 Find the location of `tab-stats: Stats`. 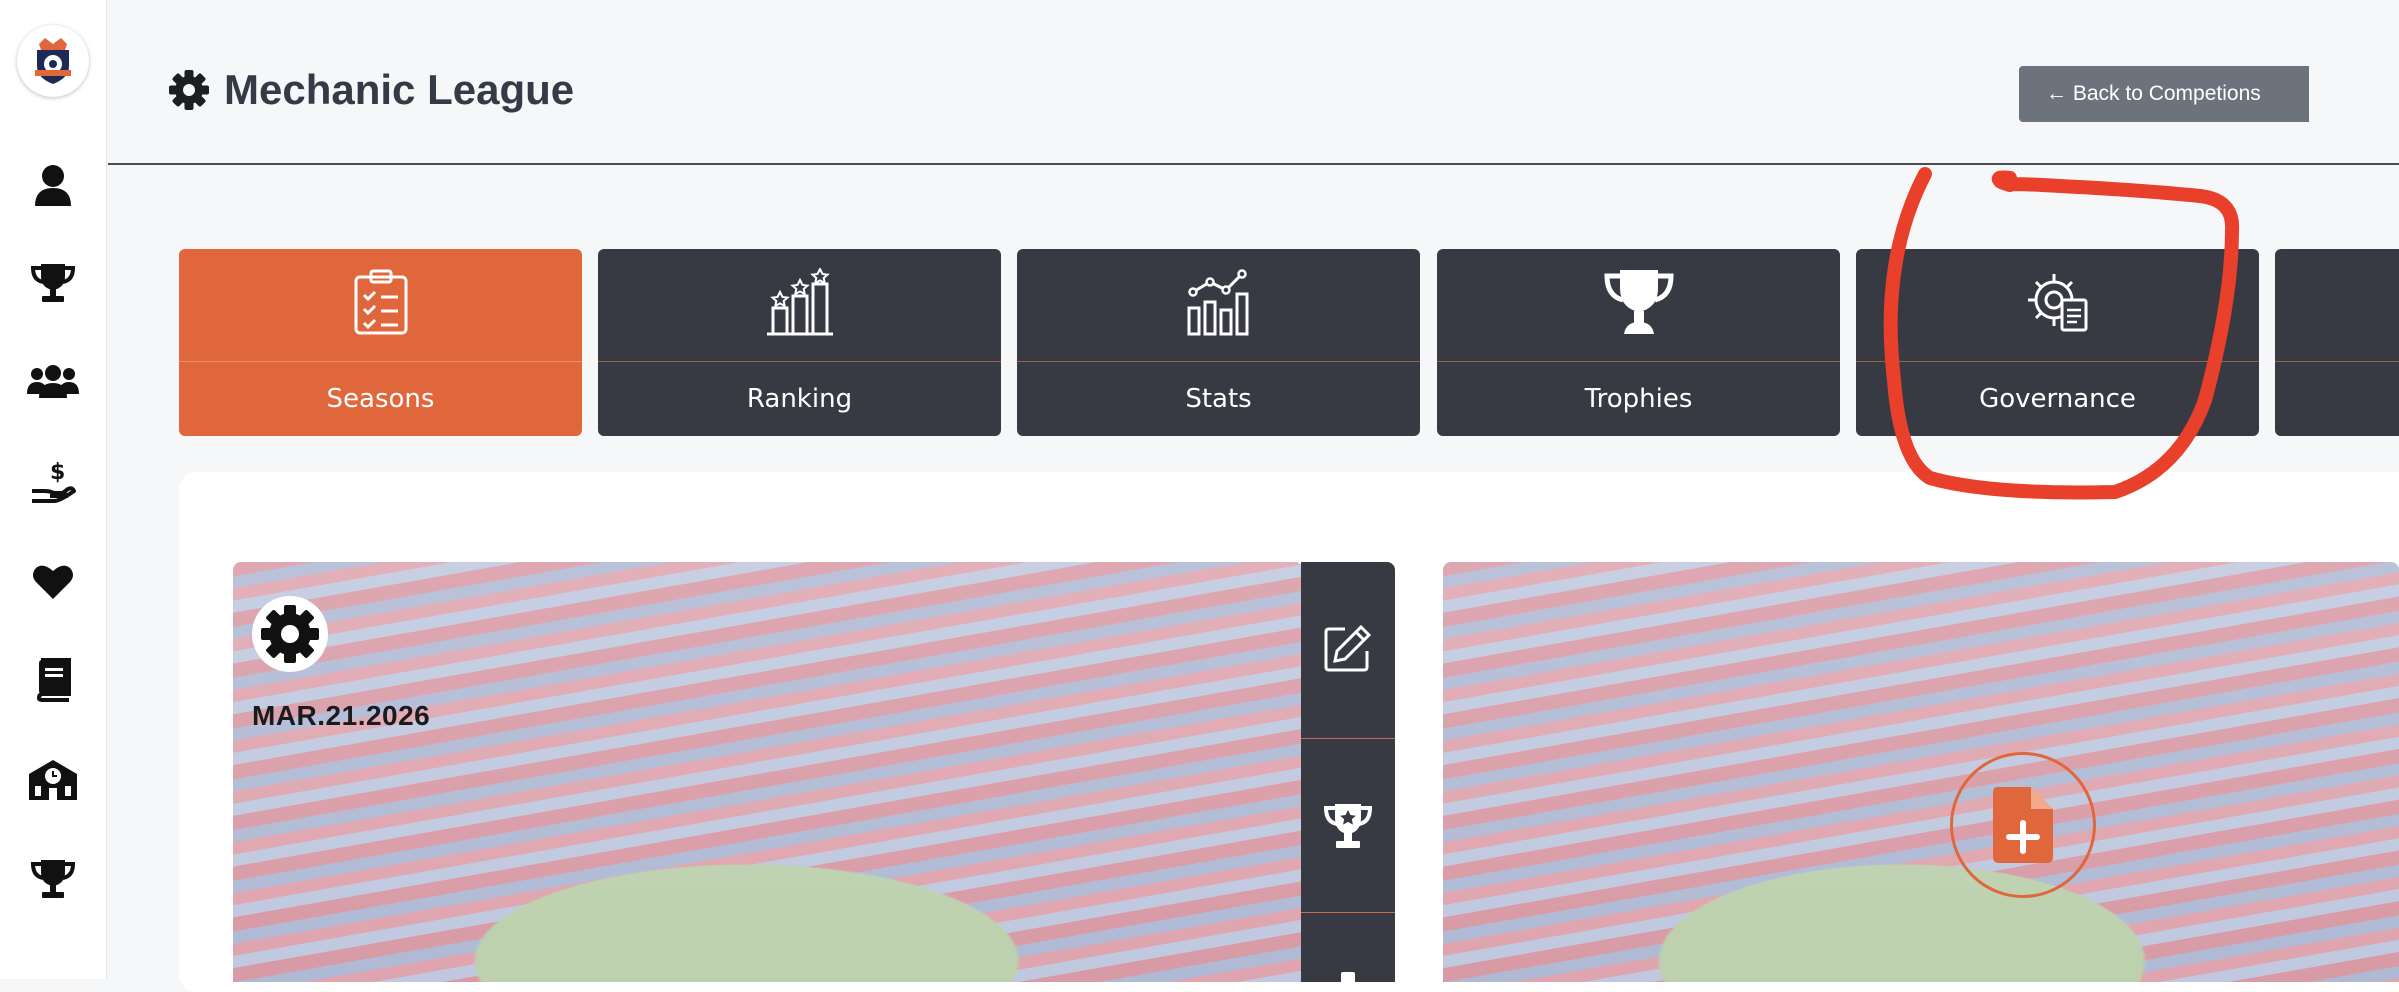

tab-stats: Stats is located at coordinates (1218, 342).